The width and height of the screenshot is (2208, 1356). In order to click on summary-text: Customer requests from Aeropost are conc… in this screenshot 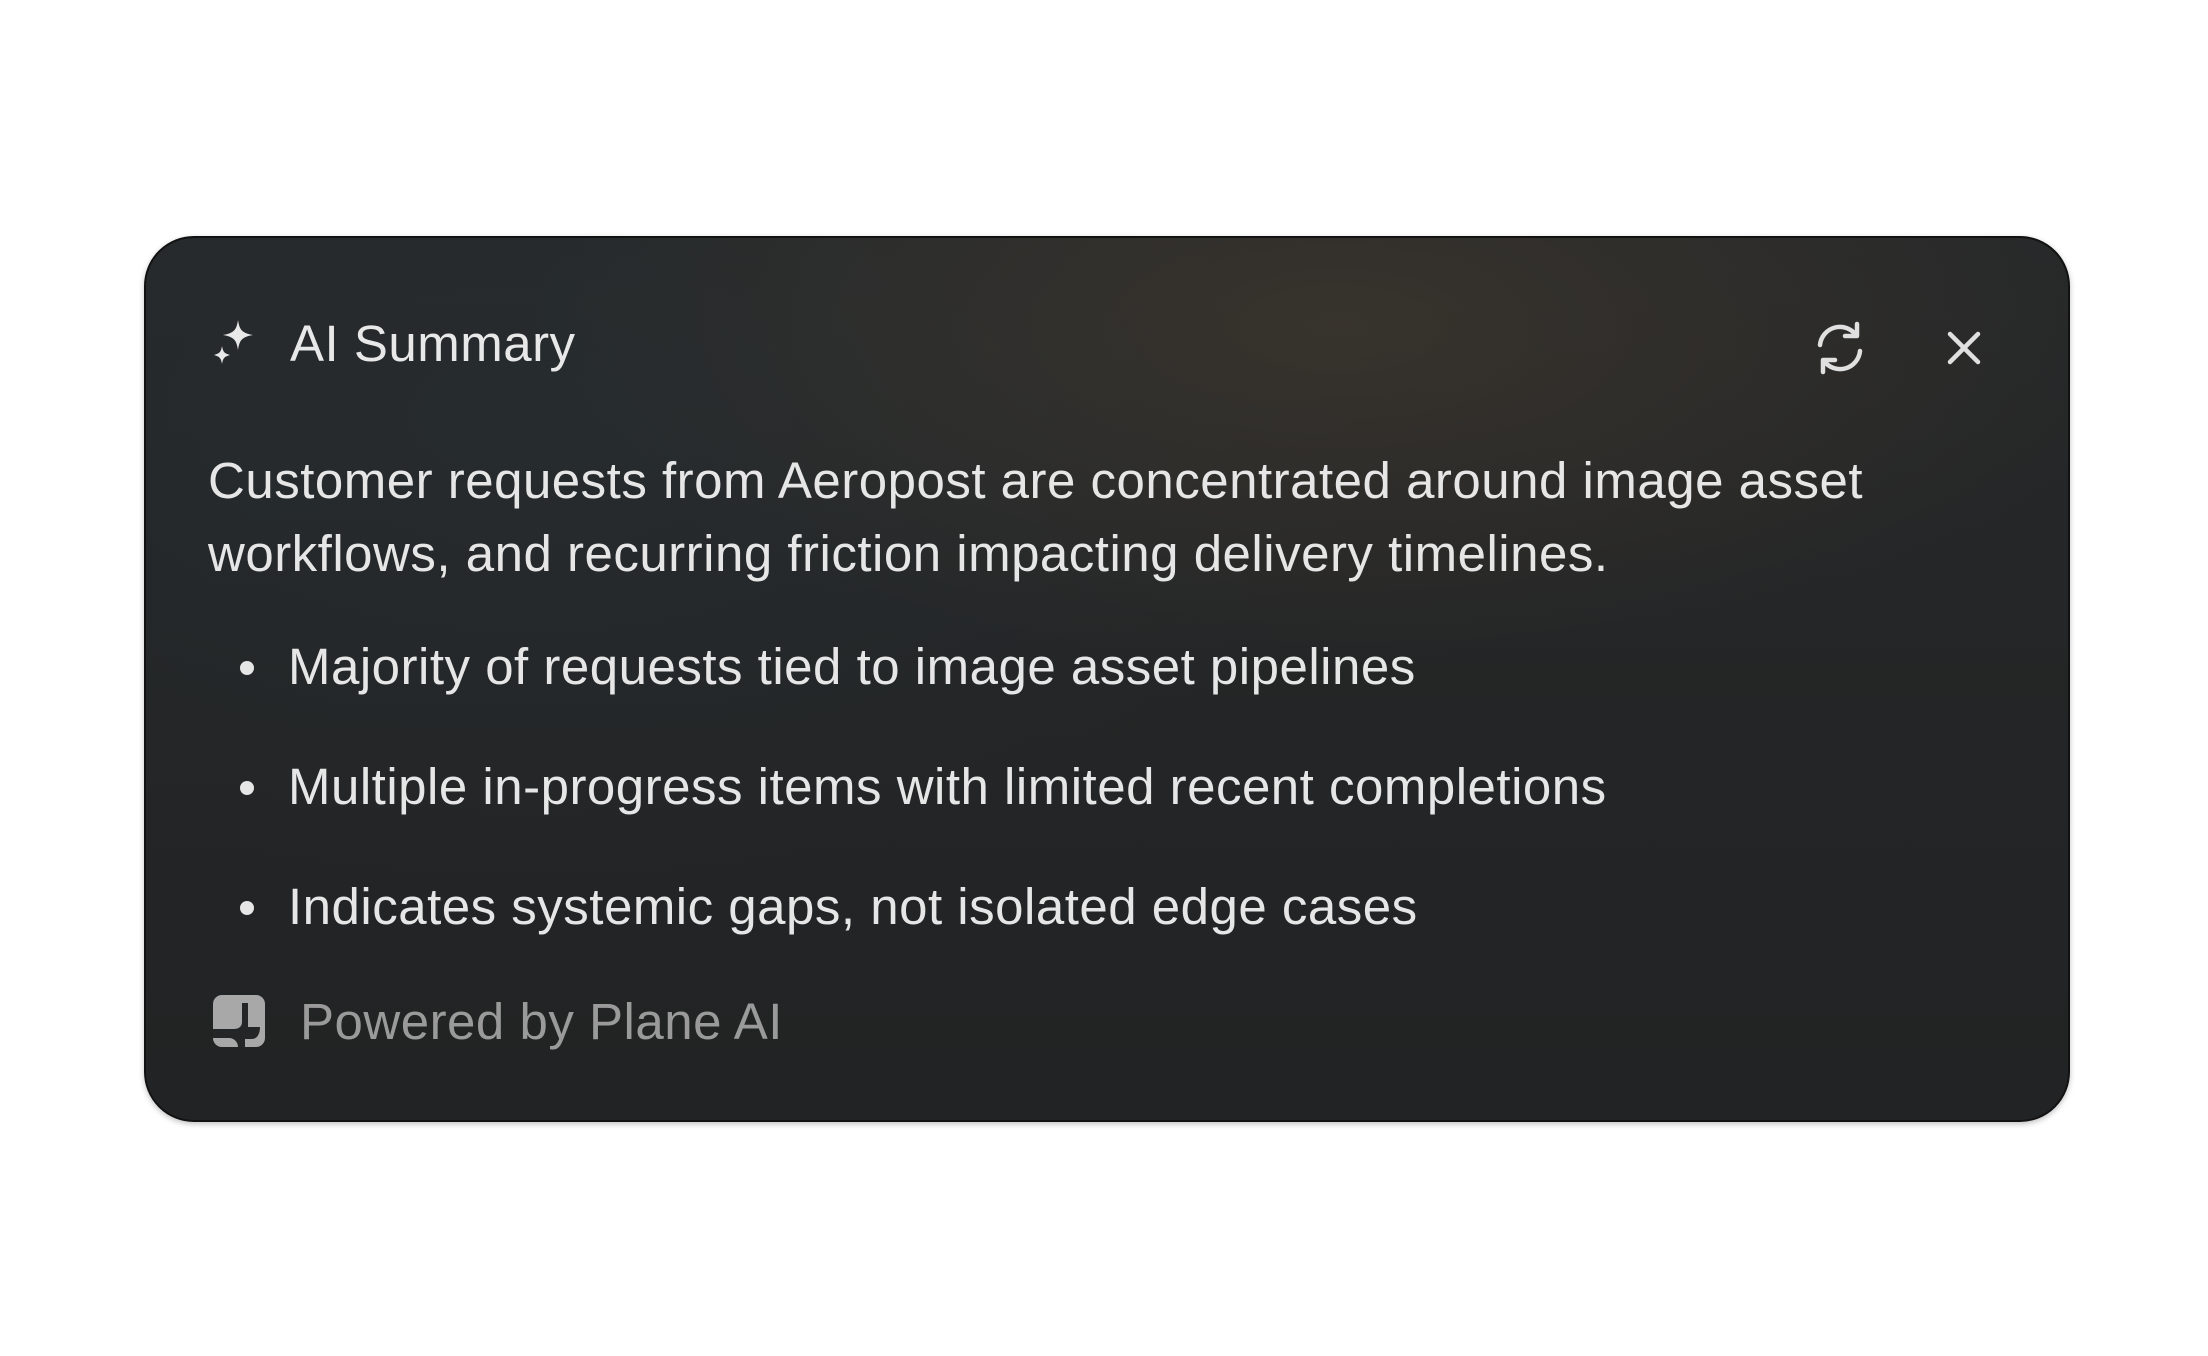, I will do `click(1036, 517)`.